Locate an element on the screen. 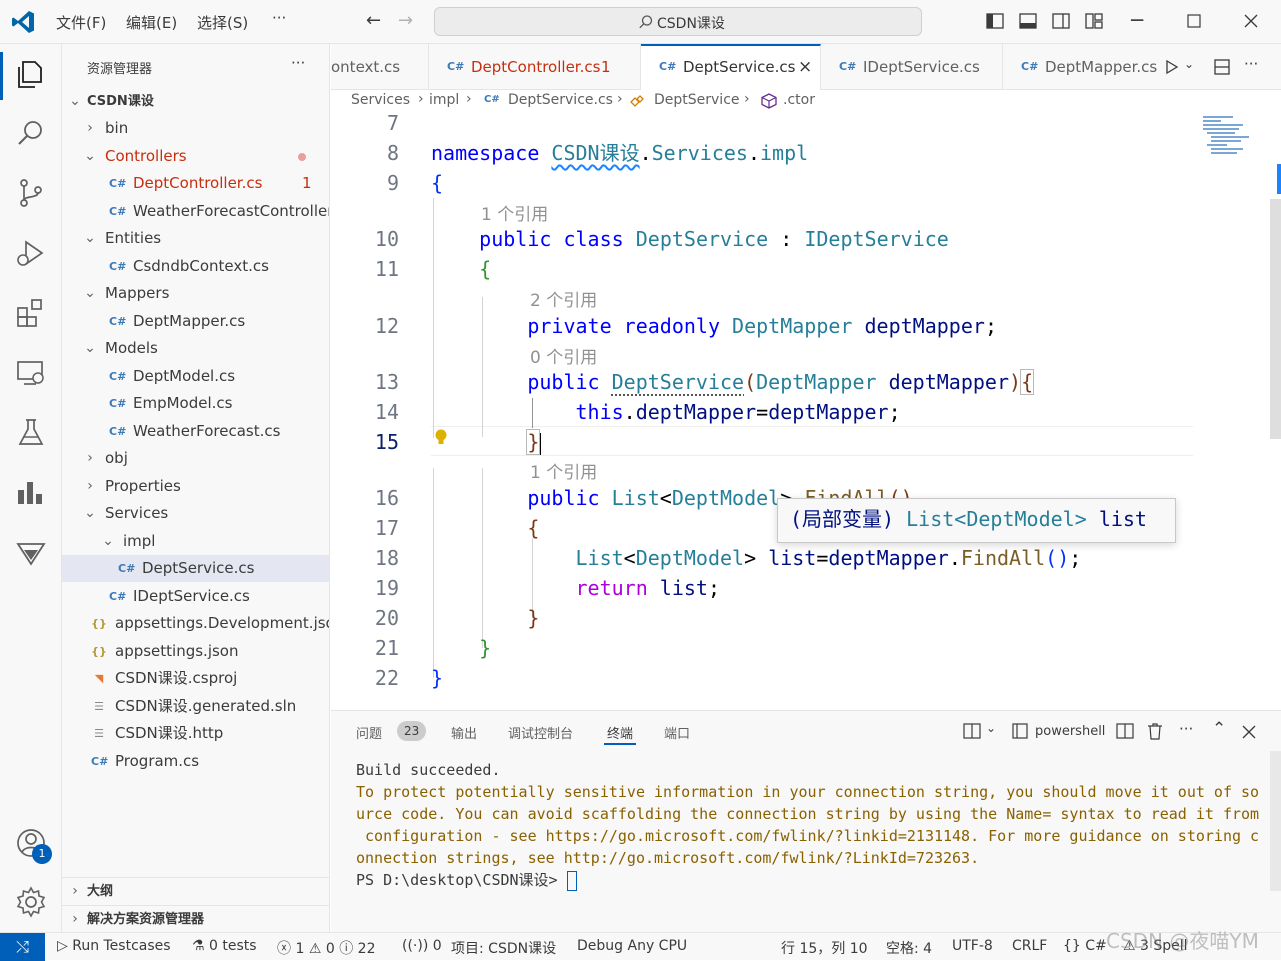  remote-explorer-icon is located at coordinates (31, 373).